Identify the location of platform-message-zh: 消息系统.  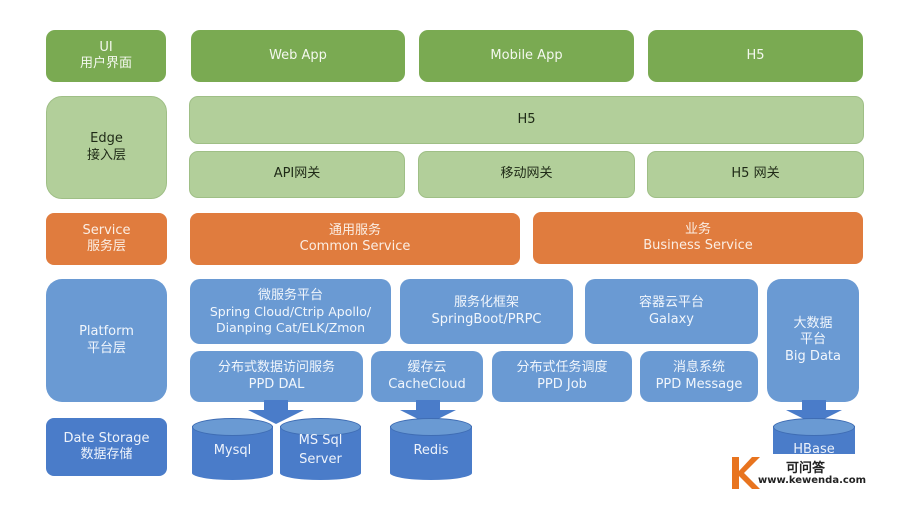
(698, 368).